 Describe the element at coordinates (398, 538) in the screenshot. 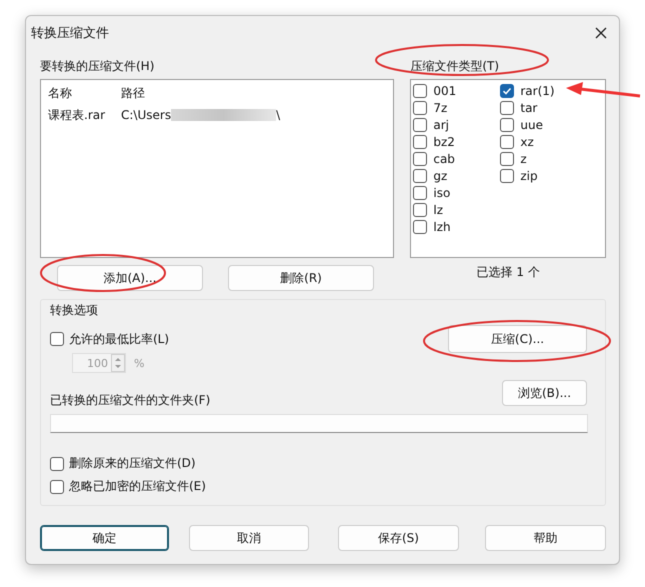

I see `dialog-button: 保存(S)` at that location.